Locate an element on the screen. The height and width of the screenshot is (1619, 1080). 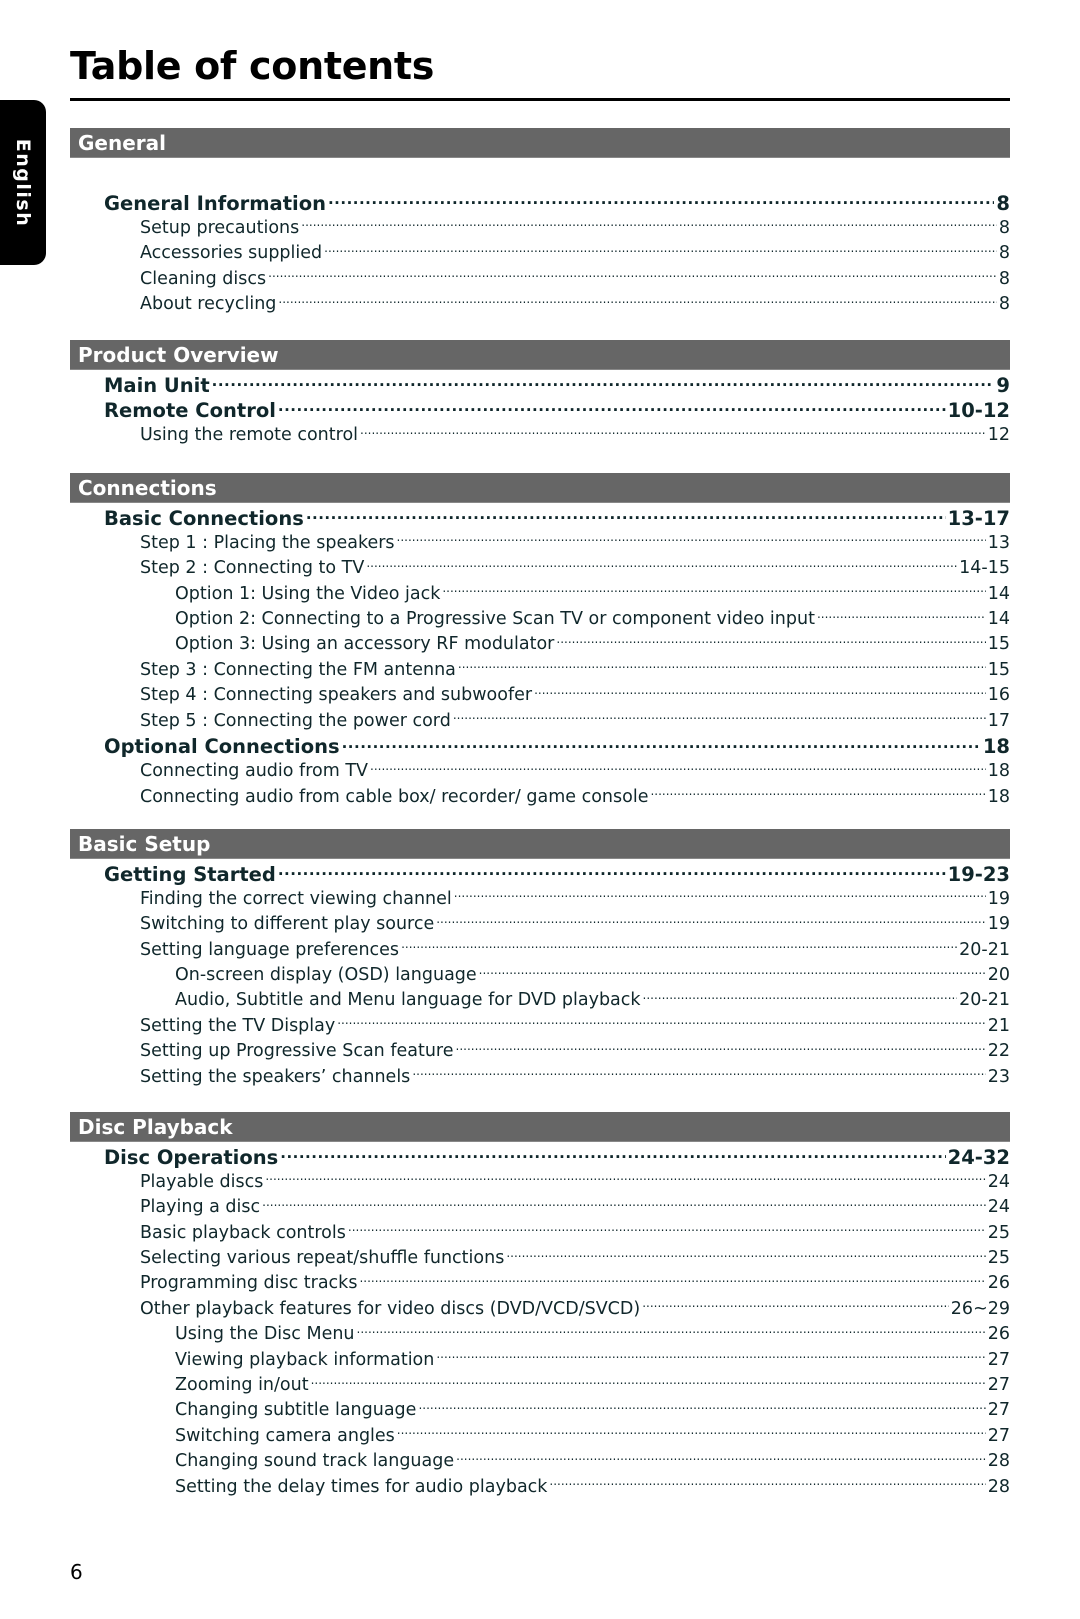
toc-entry: Step 3 : Connecting the FM antenna 15 is located at coordinates (540, 669).